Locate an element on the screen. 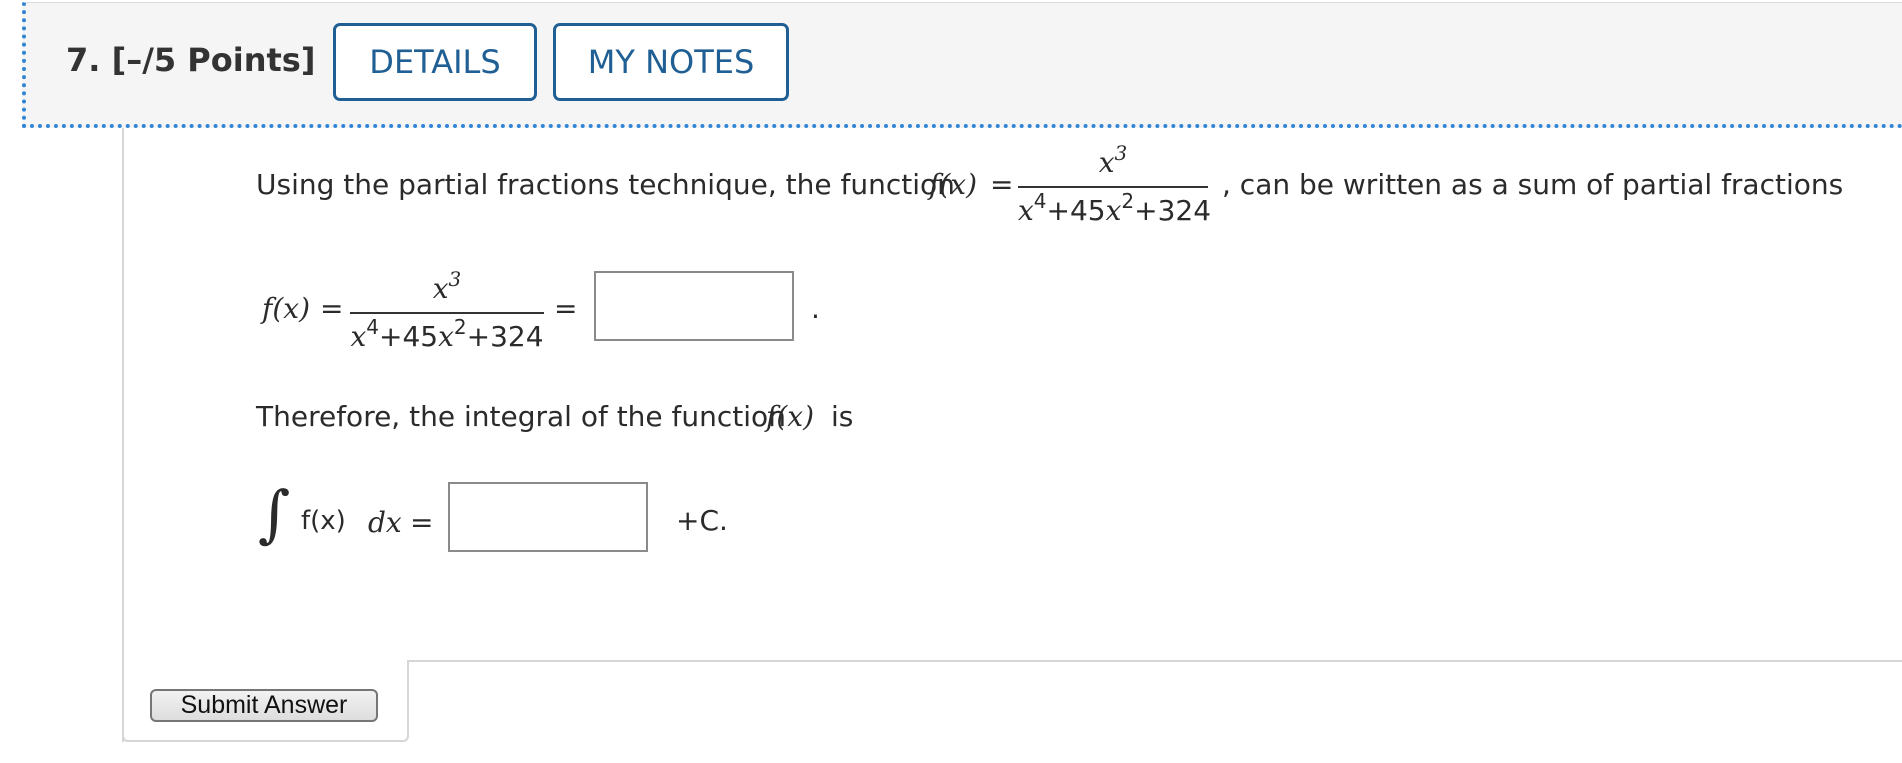 The height and width of the screenshot is (763, 1902). integral-symbol: ∫ is located at coordinates (274, 513).